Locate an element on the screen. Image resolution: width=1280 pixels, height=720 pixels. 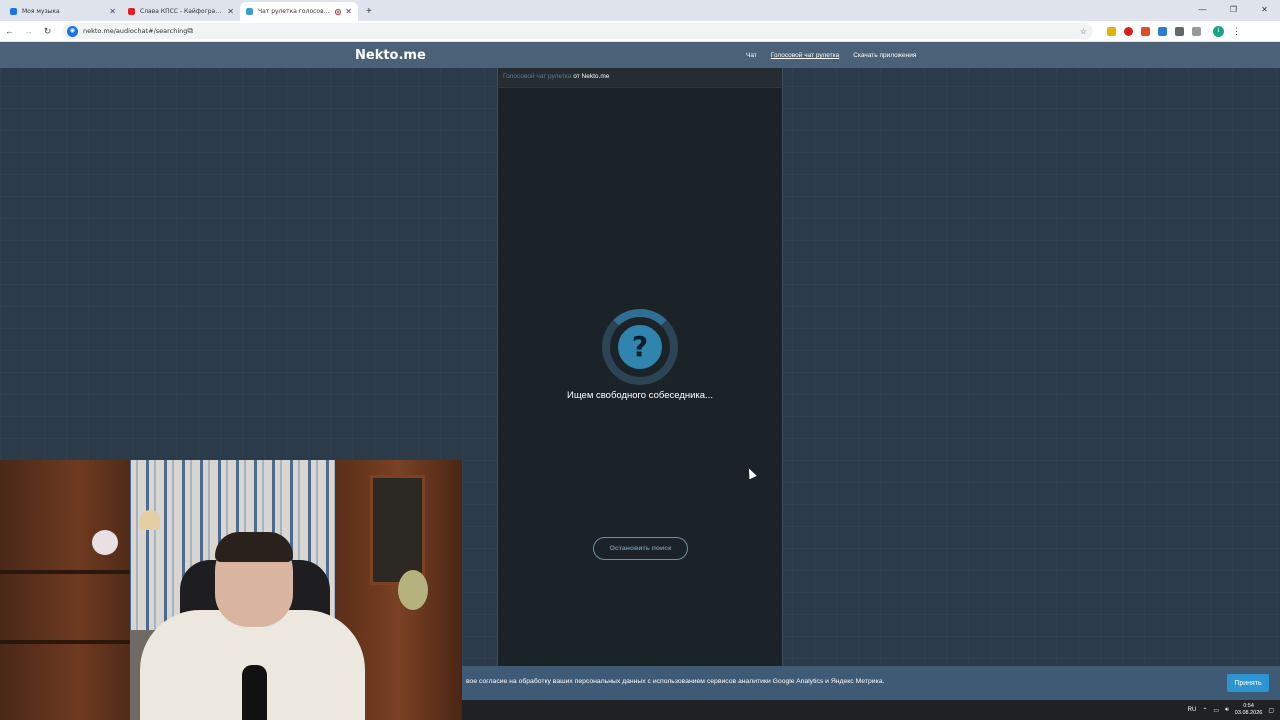
profile-avatar: I is located at coordinates (1218, 31).